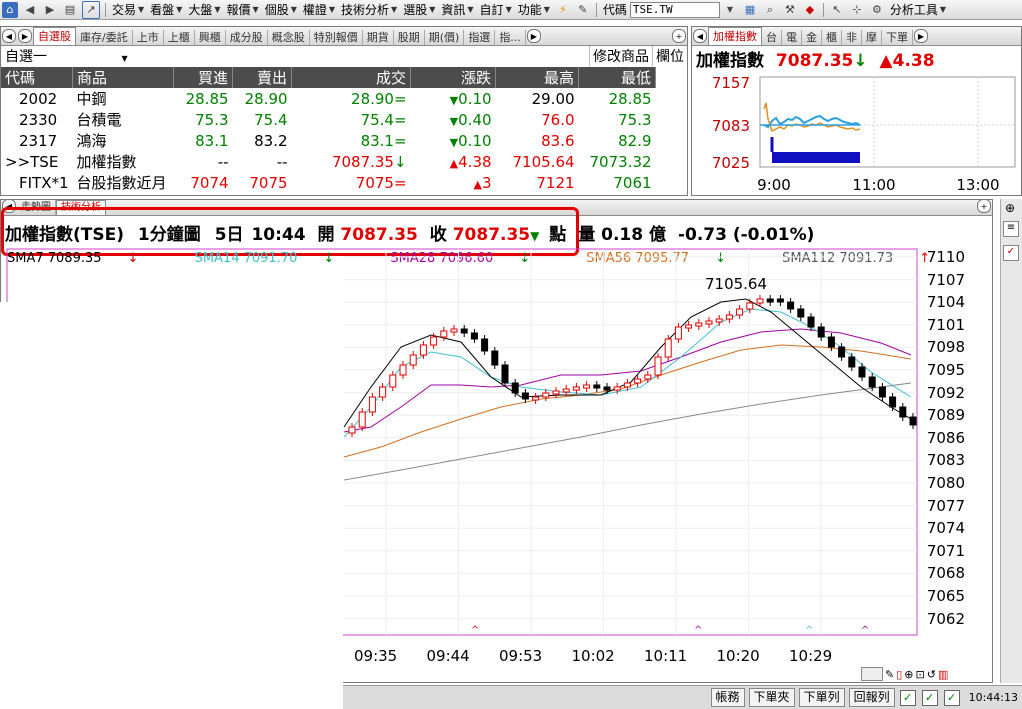 This screenshot has width=1022, height=709. Describe the element at coordinates (445, 37) in the screenshot. I see `tab-futures-price: 期(價)` at that location.